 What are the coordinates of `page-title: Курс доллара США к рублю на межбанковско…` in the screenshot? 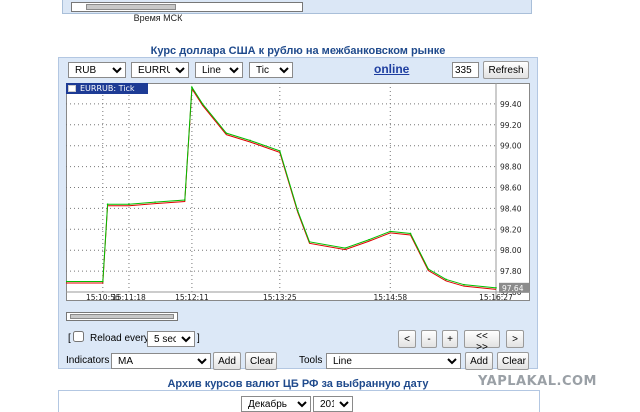 It's located at (298, 51).